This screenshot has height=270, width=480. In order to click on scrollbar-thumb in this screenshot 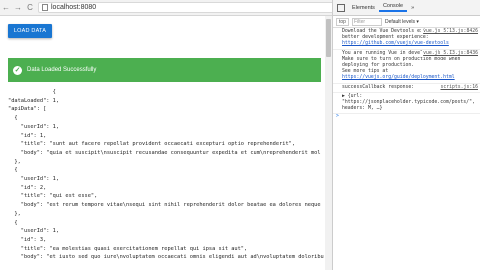, I will do `click(328, 38)`.